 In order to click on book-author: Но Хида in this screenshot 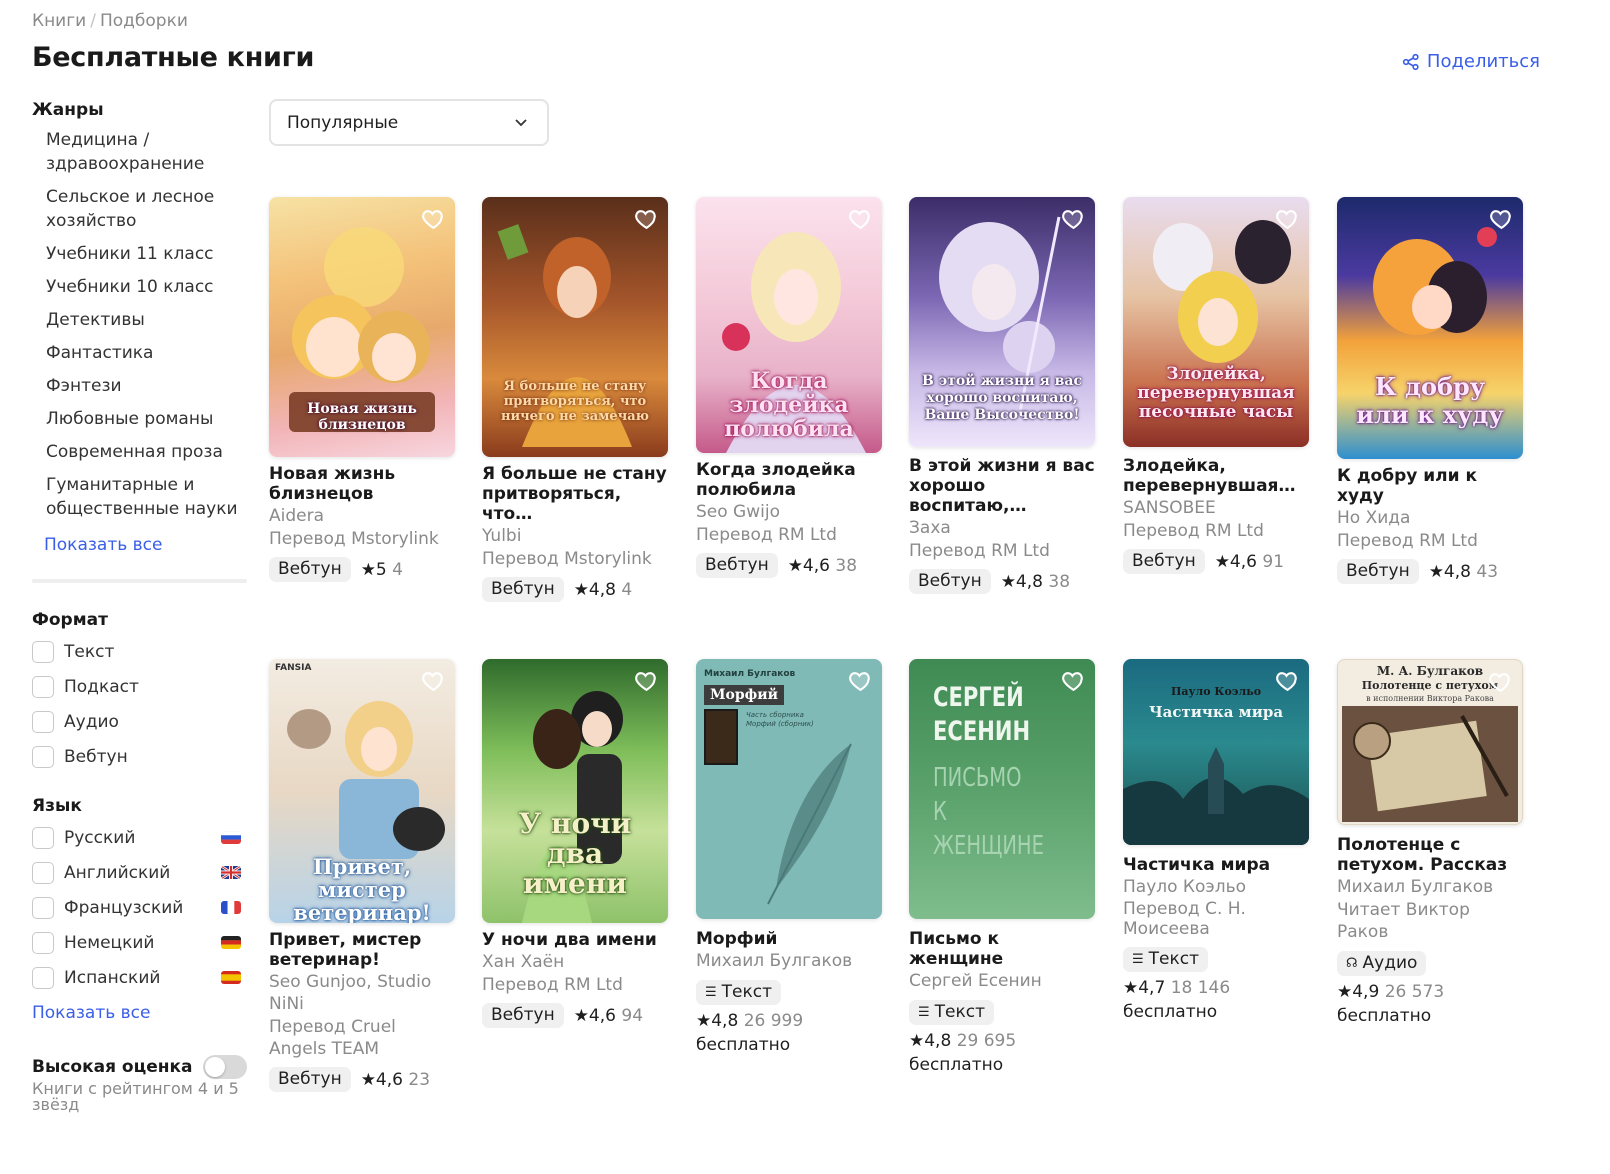, I will do `click(1430, 518)`.